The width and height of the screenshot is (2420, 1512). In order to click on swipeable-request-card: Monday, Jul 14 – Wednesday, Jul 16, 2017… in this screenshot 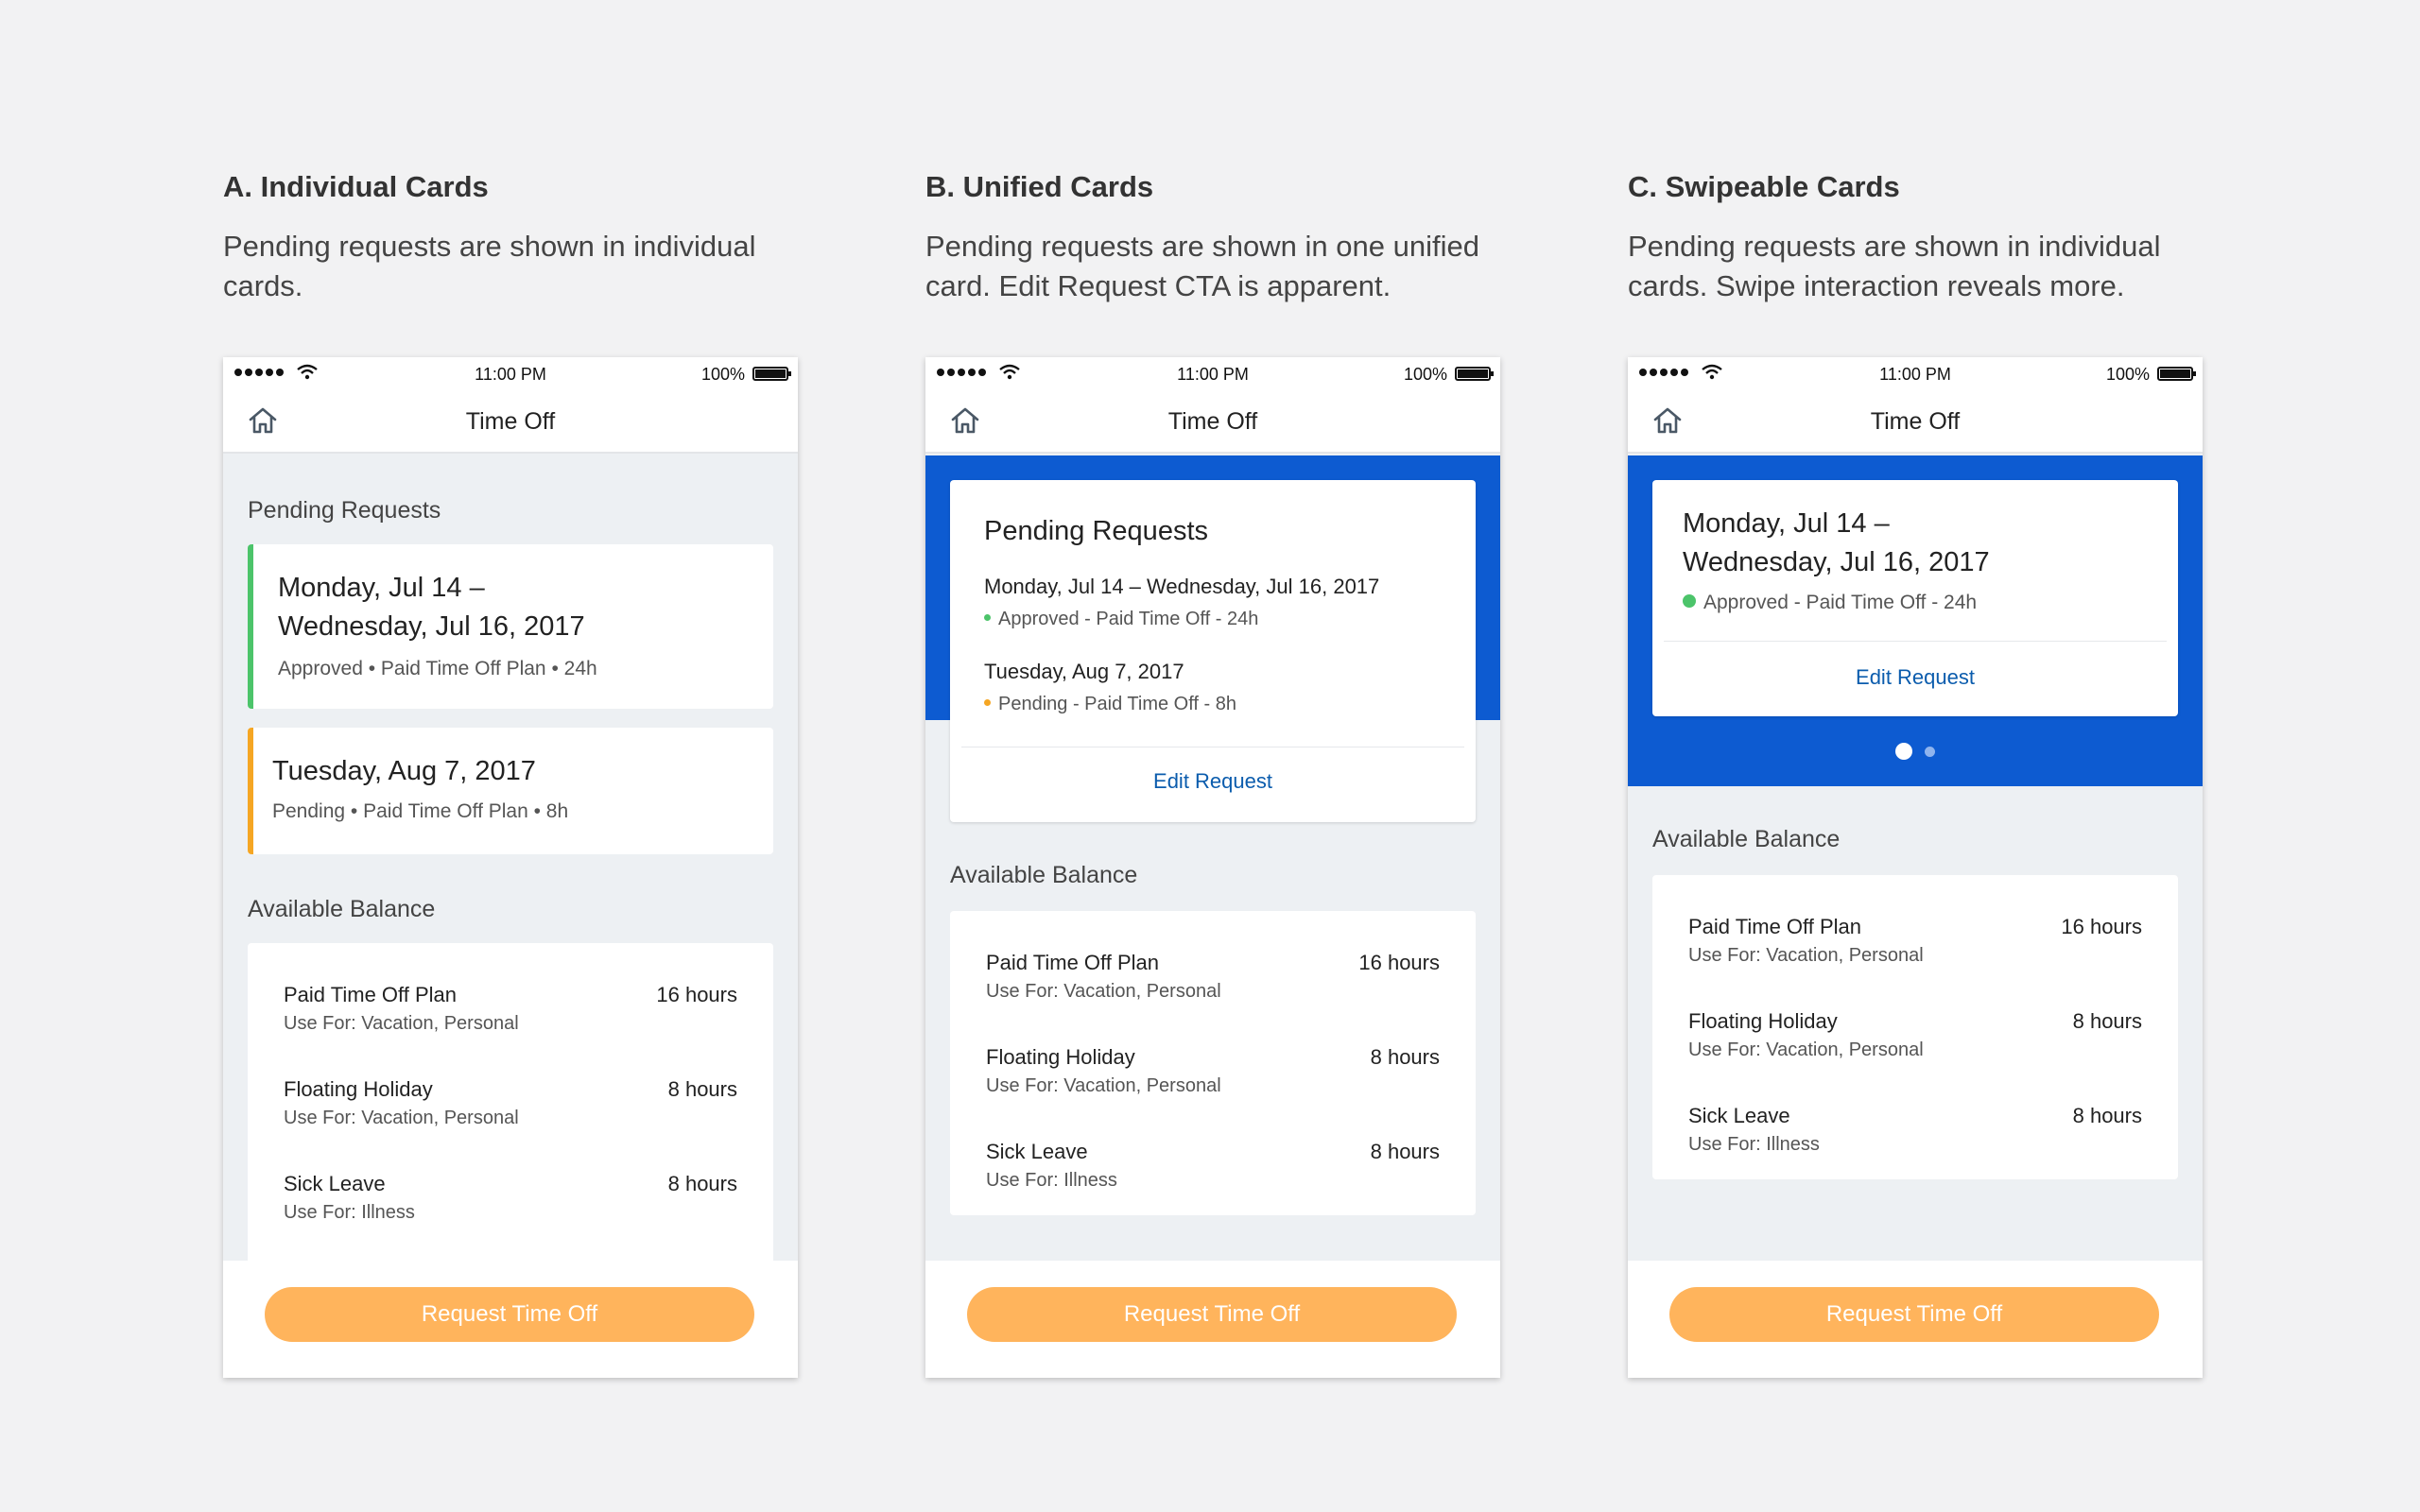, I will do `click(1915, 598)`.